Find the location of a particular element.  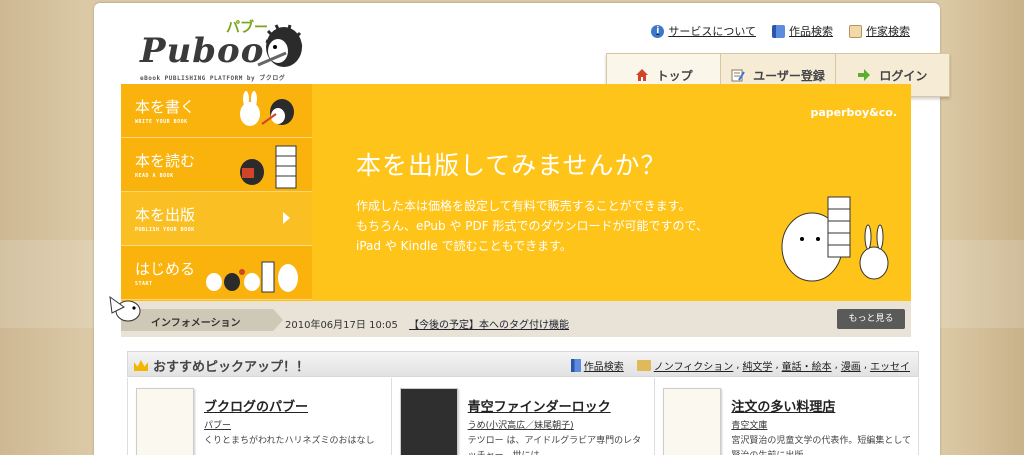

sidenav-publish-en: PUBLISH YOUR BOOK is located at coordinates (165, 230).